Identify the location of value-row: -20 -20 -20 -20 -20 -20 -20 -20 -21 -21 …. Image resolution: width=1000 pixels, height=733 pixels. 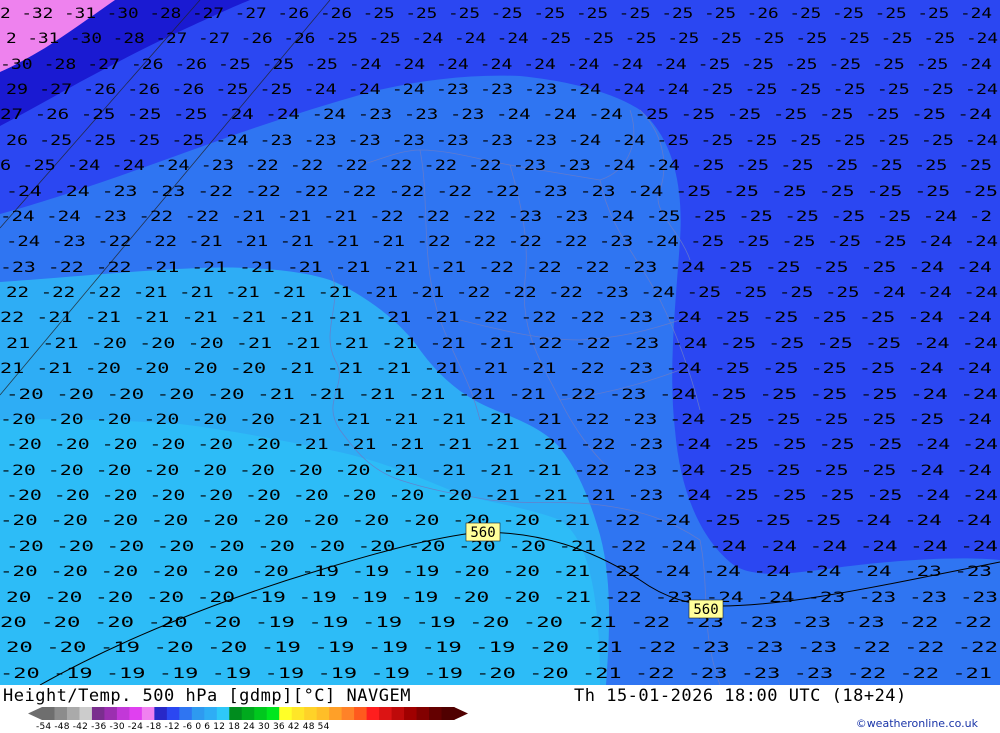
(496, 471).